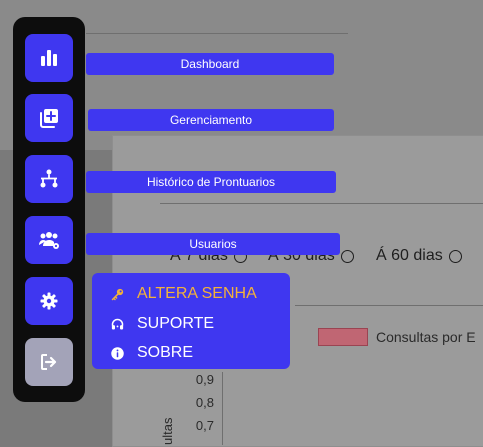 The width and height of the screenshot is (483, 447). I want to click on sidebar-button-usuarios, so click(49, 240).